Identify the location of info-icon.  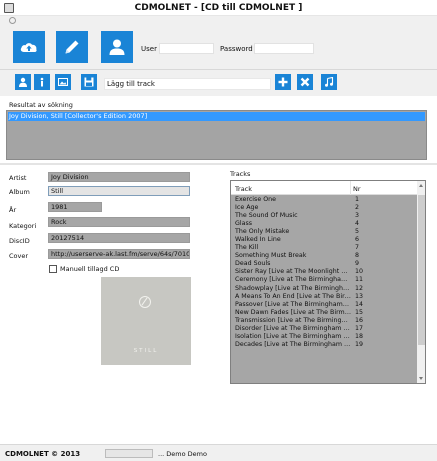
(42, 82).